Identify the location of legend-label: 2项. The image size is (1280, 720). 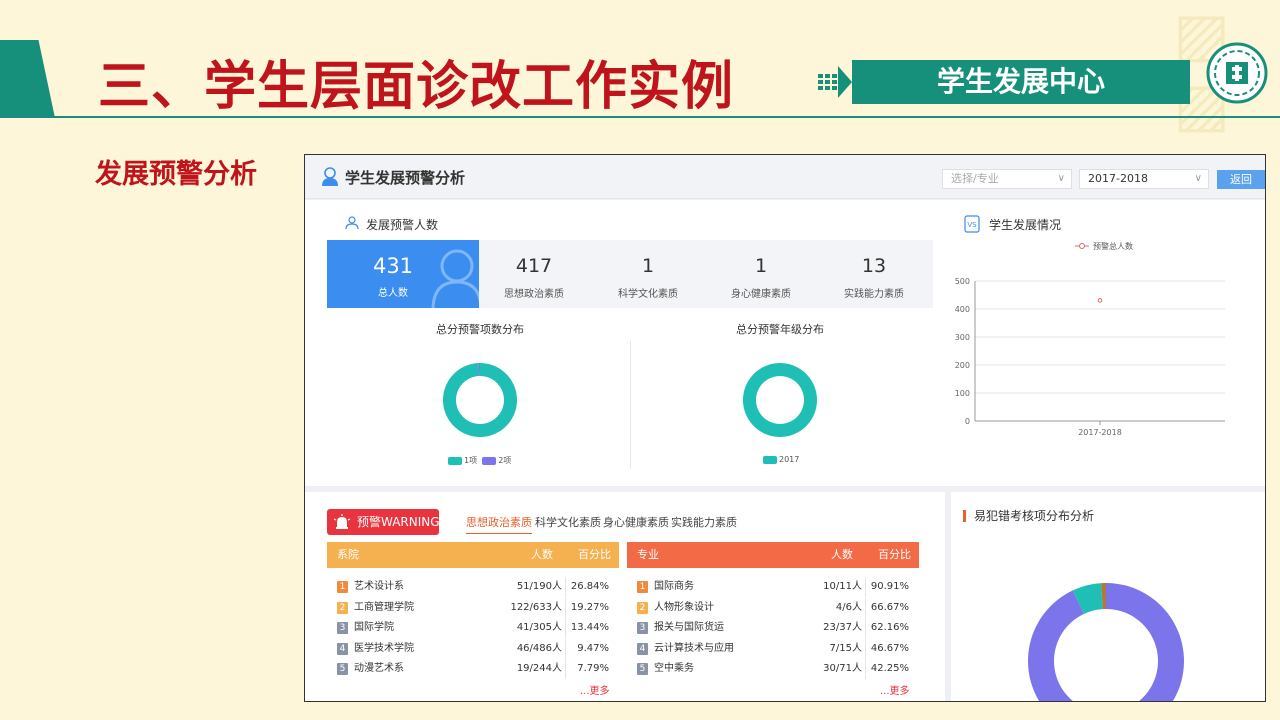
(505, 460).